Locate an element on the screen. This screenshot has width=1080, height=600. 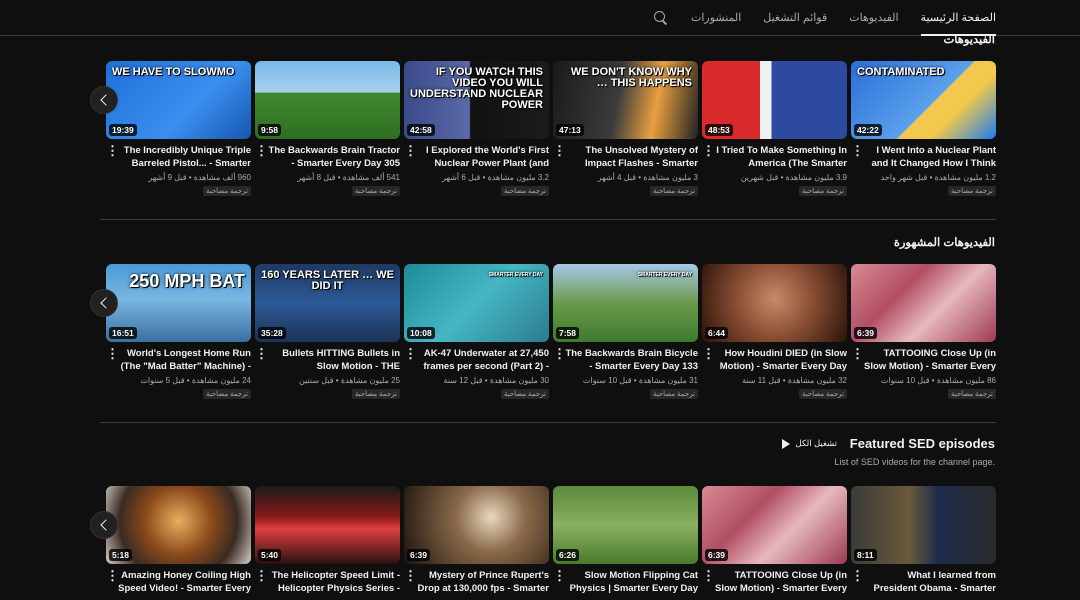
video-thumbnail: SMARTER EVERY DAY 7:58 is located at coordinates (625, 303).